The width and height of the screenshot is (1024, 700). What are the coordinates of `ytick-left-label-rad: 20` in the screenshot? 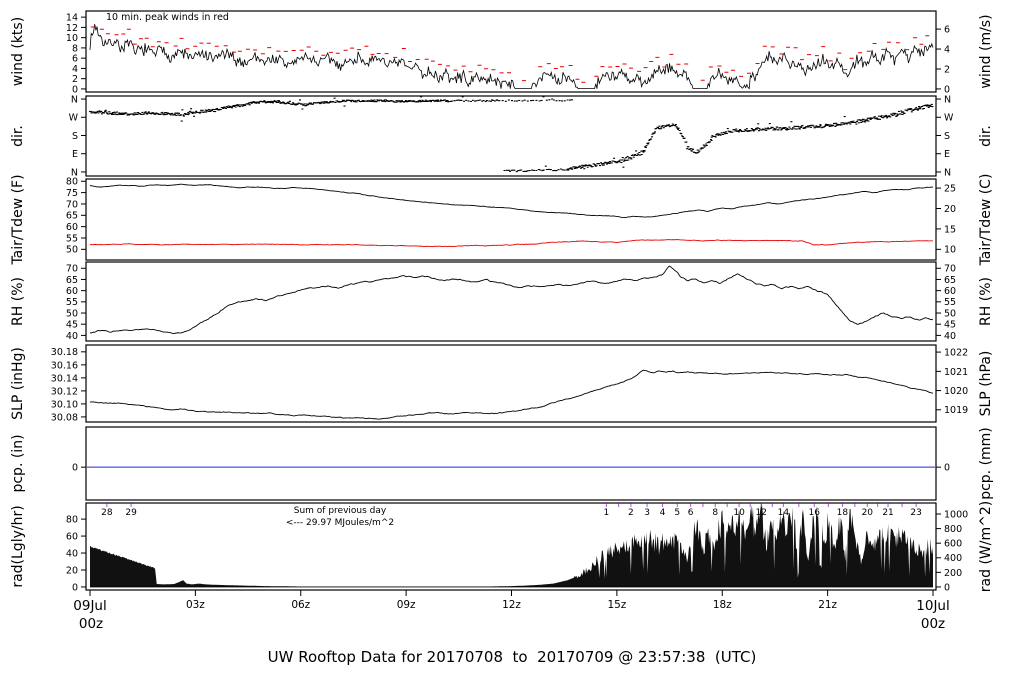 It's located at (72, 570).